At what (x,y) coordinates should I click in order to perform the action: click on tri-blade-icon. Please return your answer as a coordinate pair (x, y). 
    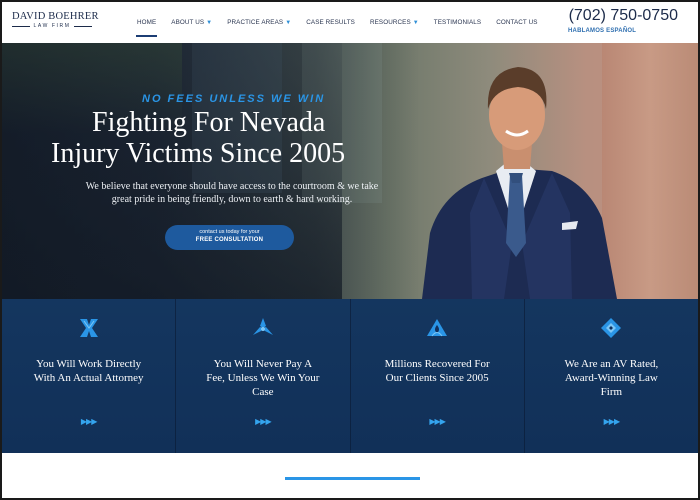
    Looking at the image, I should click on (262, 326).